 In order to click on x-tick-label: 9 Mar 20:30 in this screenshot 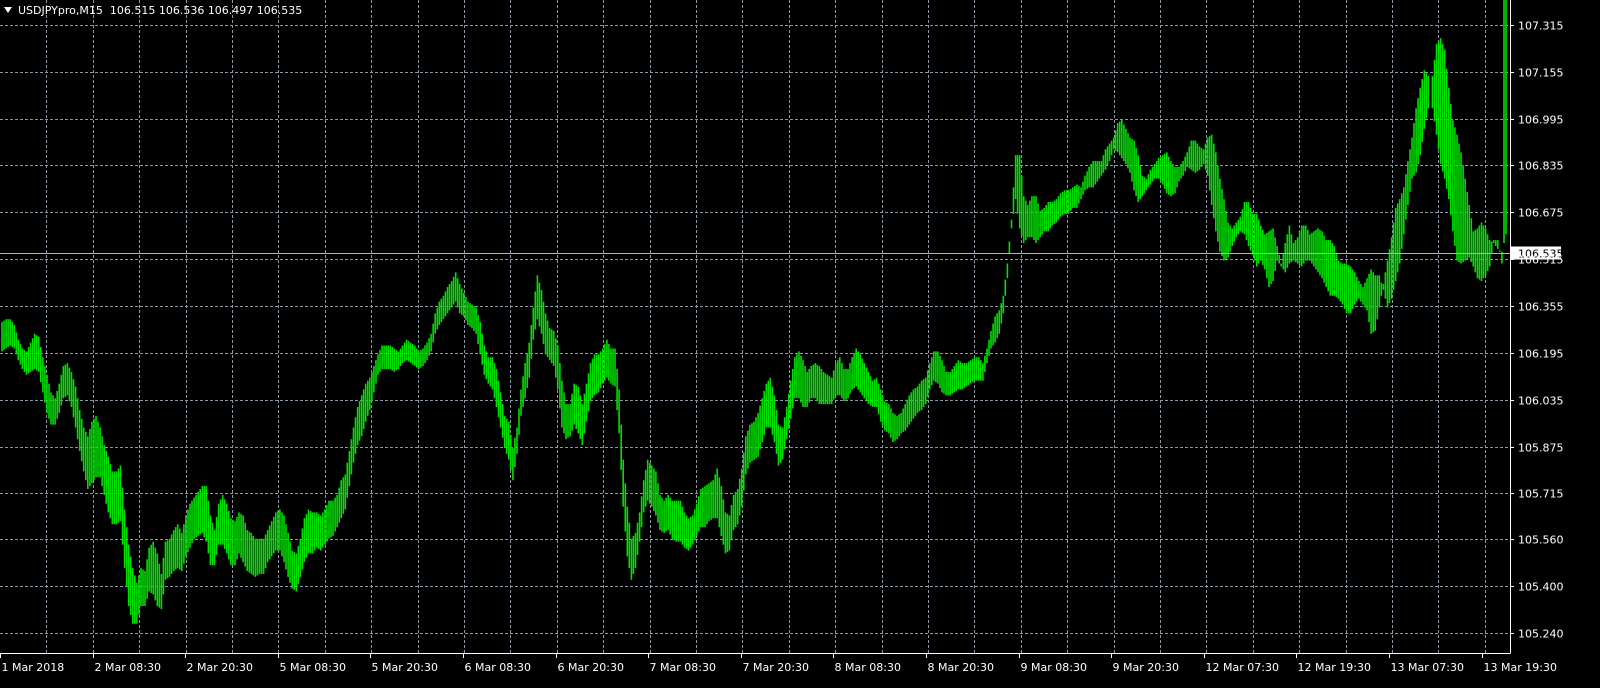, I will do `click(1146, 667)`.